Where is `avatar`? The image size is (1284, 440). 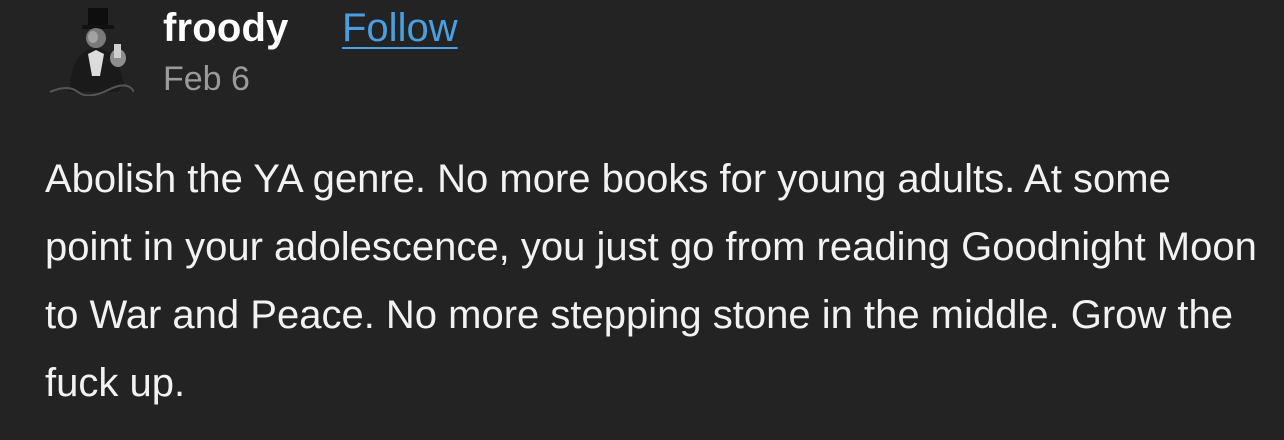
avatar is located at coordinates (91, 51).